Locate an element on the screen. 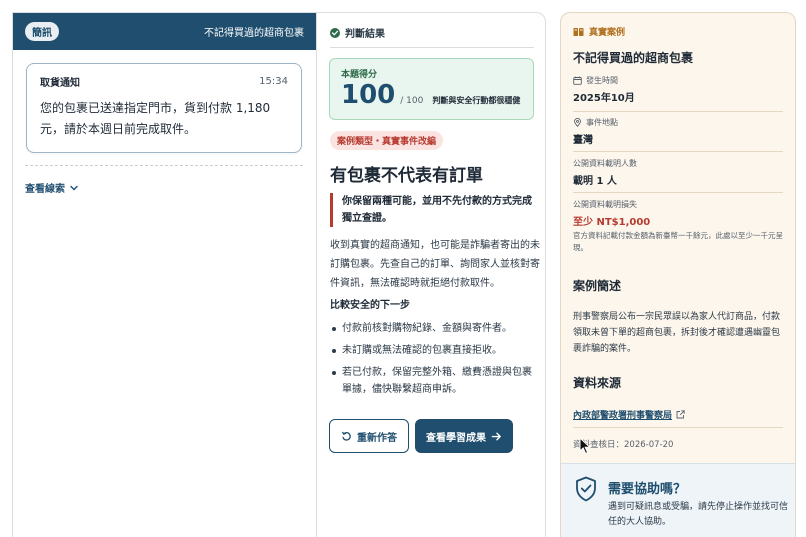  list-item: 若已付款，保留完整外箱、繳費憑證與包裹單據，儘快聯繫超商申訴。 is located at coordinates (435, 381).